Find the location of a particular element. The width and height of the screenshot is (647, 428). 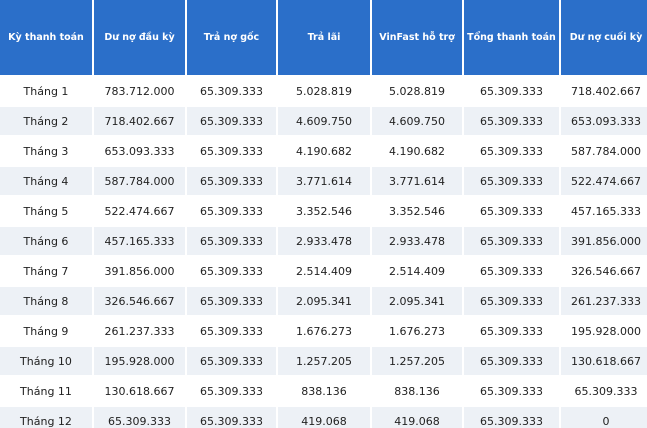

cell-payment-period: Tháng 12 is located at coordinates (46, 417).